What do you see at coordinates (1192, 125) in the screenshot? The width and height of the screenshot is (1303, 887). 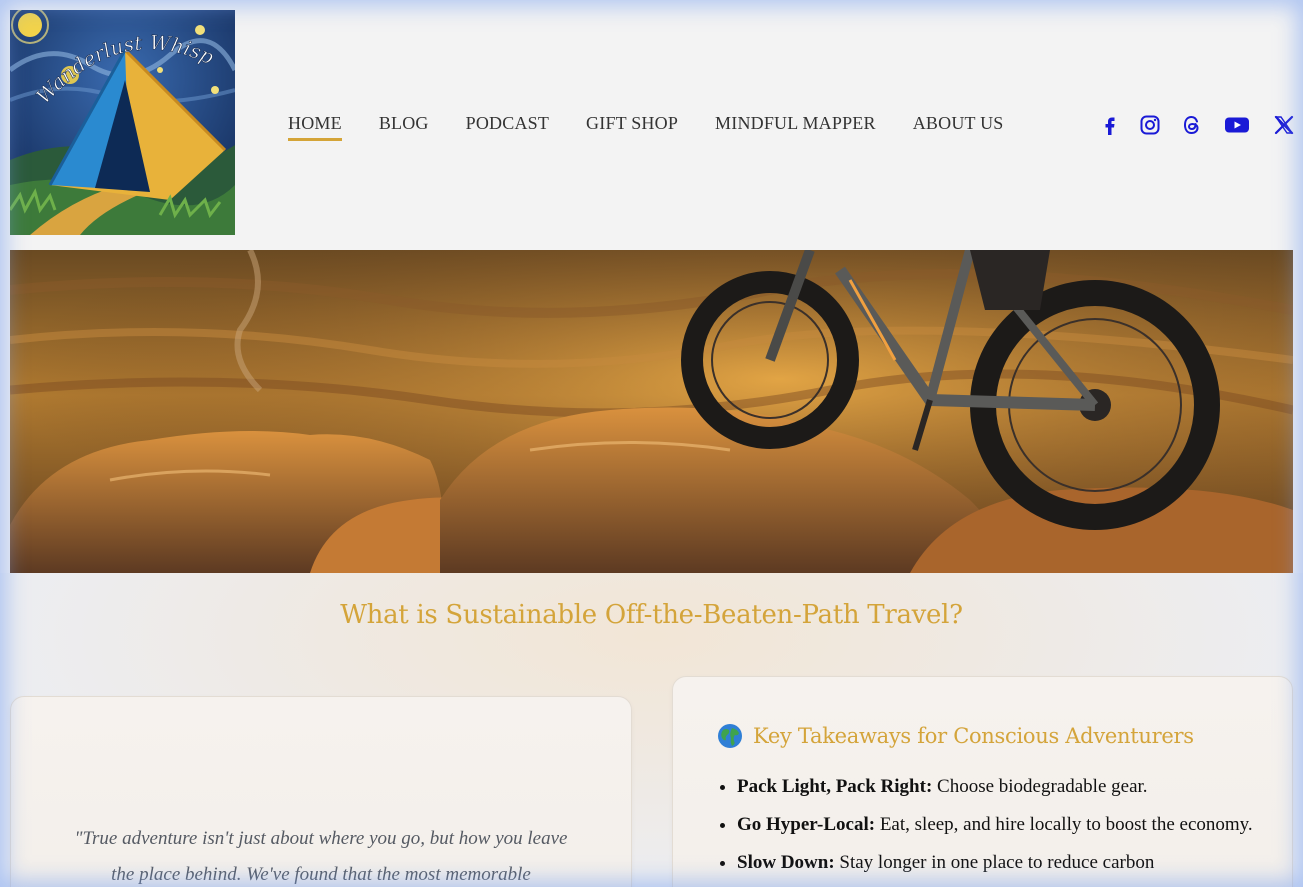 I see `threads-icon` at bounding box center [1192, 125].